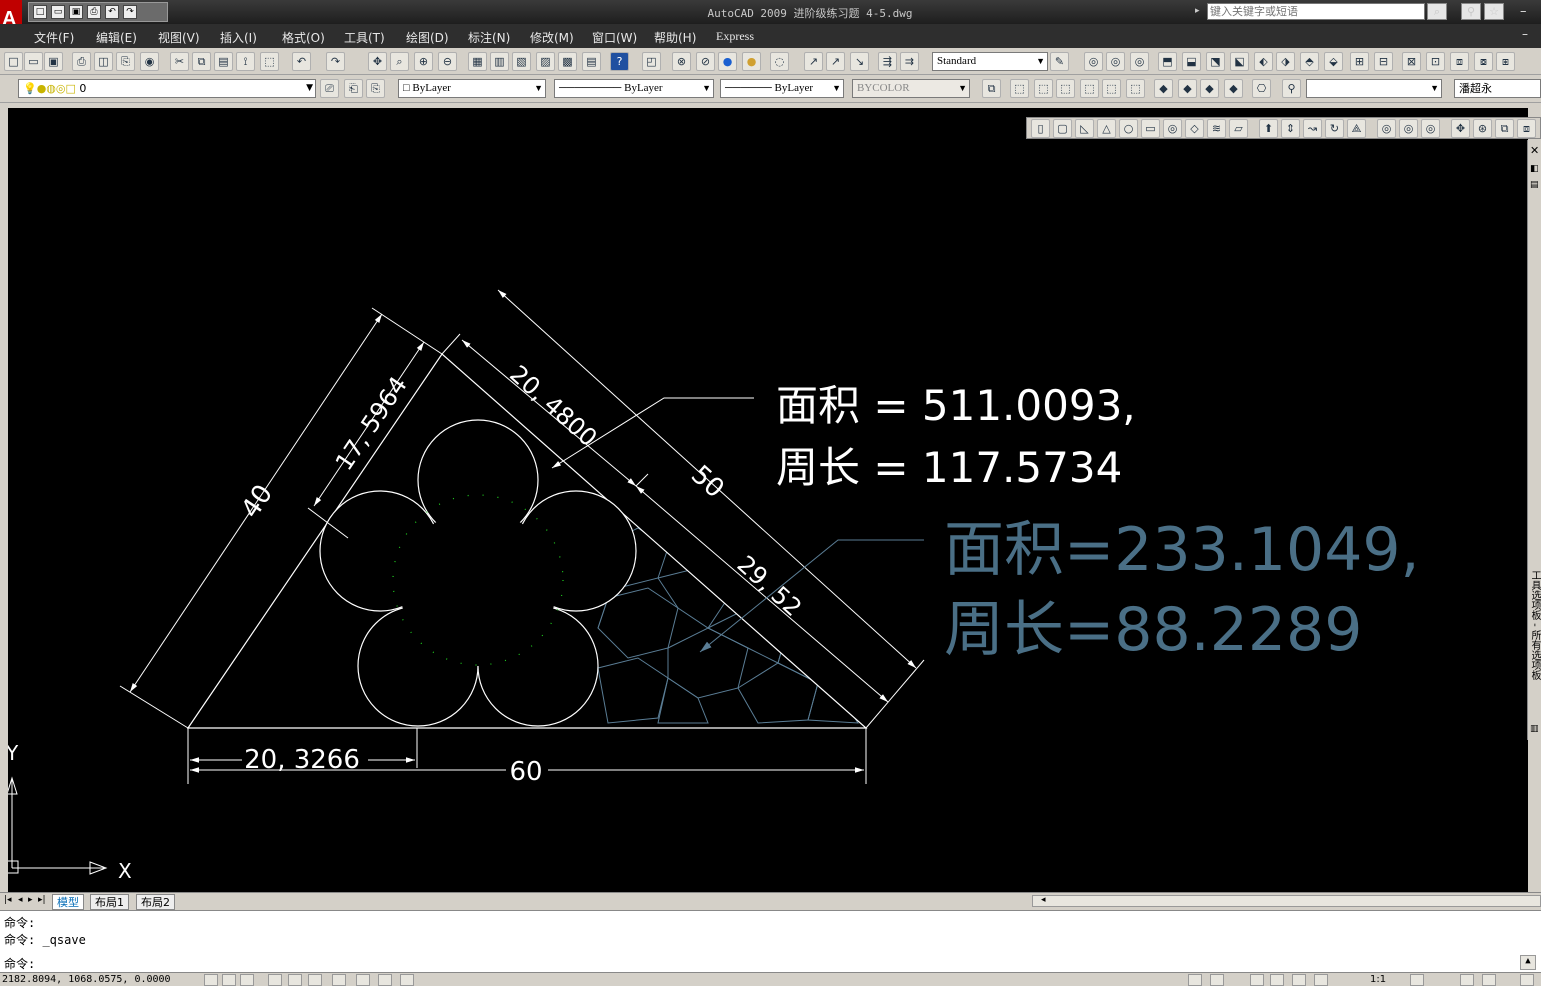  Describe the element at coordinates (477, 61) in the screenshot. I see `properties-icon: ▦` at that location.